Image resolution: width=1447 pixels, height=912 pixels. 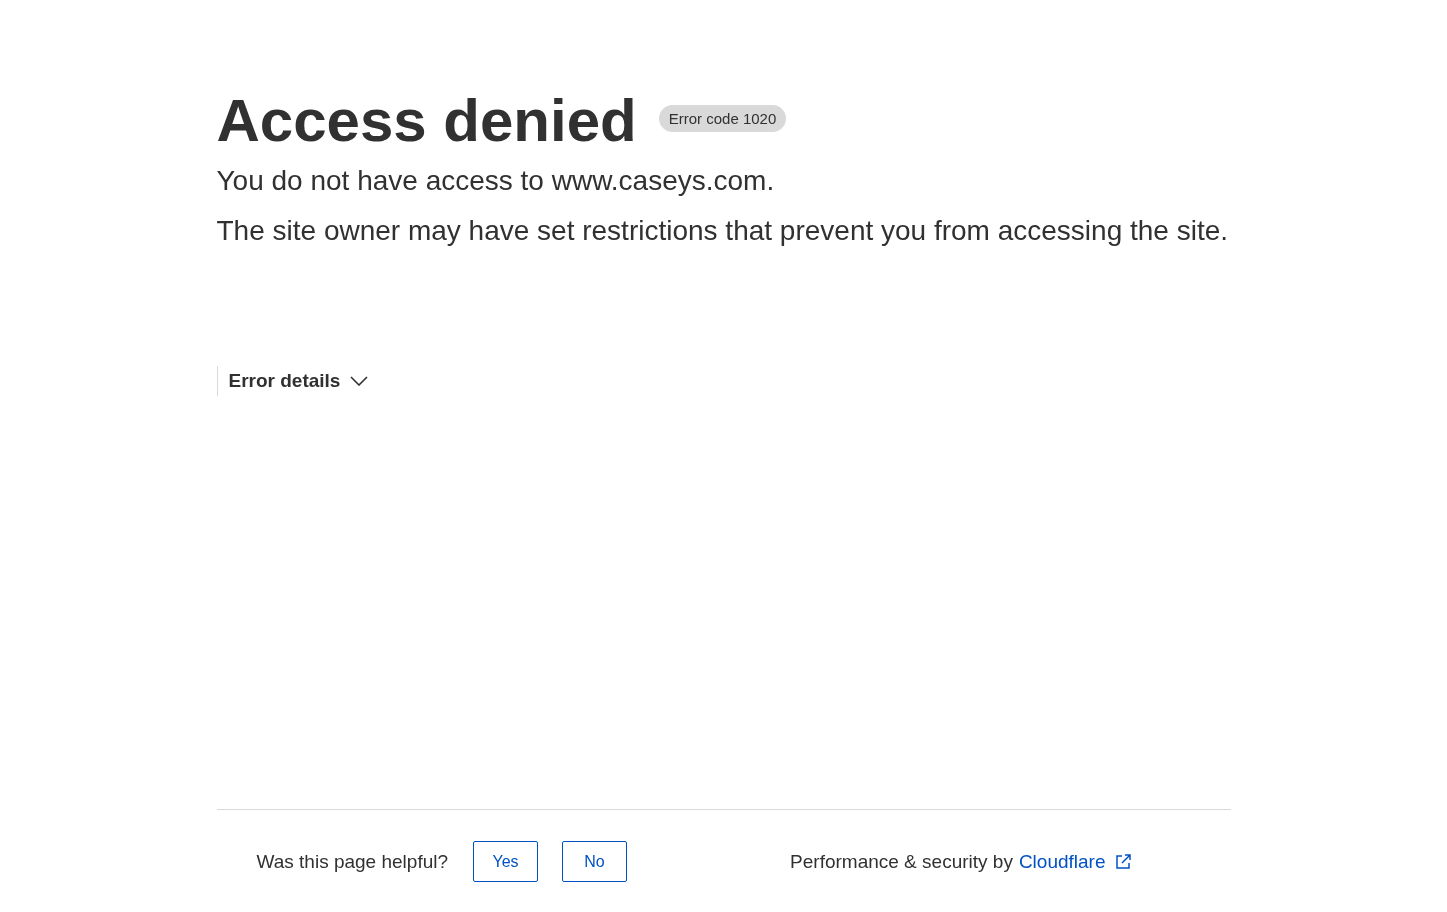 I want to click on cloudflare-link: Cloudflare, so click(x=1074, y=861).